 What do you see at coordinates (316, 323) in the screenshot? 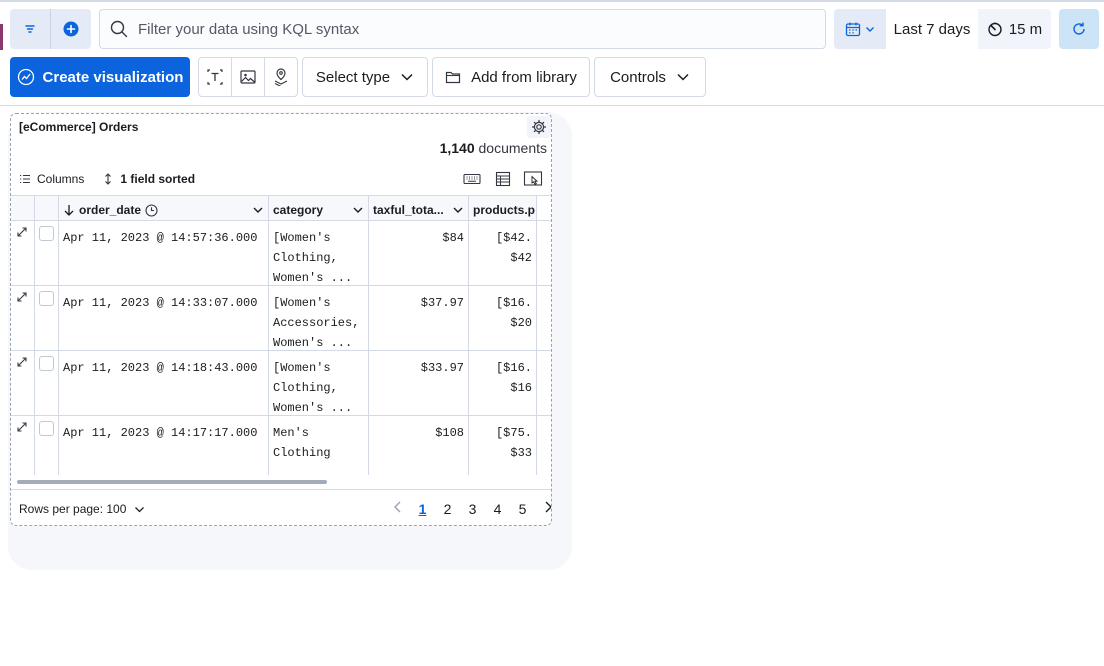
I see `category-line: Accessories,` at bounding box center [316, 323].